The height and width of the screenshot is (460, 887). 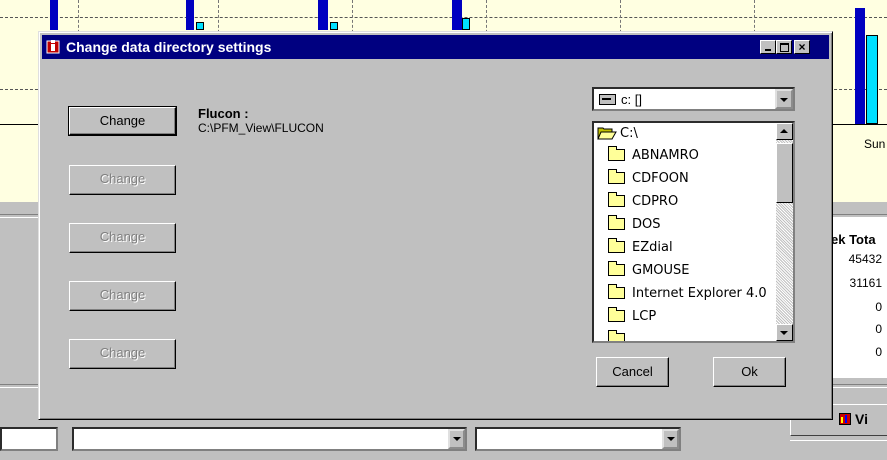 What do you see at coordinates (875, 144) in the screenshot?
I see `chart-day-label: Sun` at bounding box center [875, 144].